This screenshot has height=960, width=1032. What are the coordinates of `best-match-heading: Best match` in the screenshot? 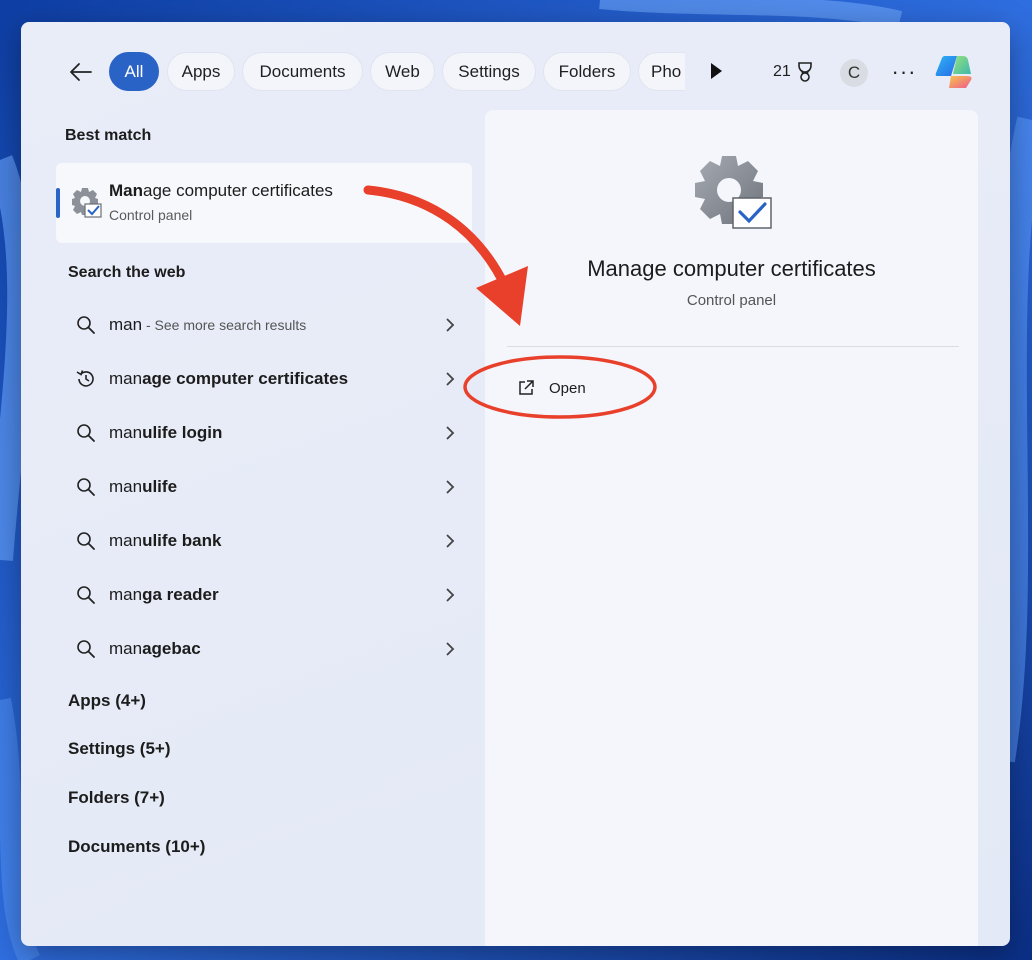 It's located at (108, 135).